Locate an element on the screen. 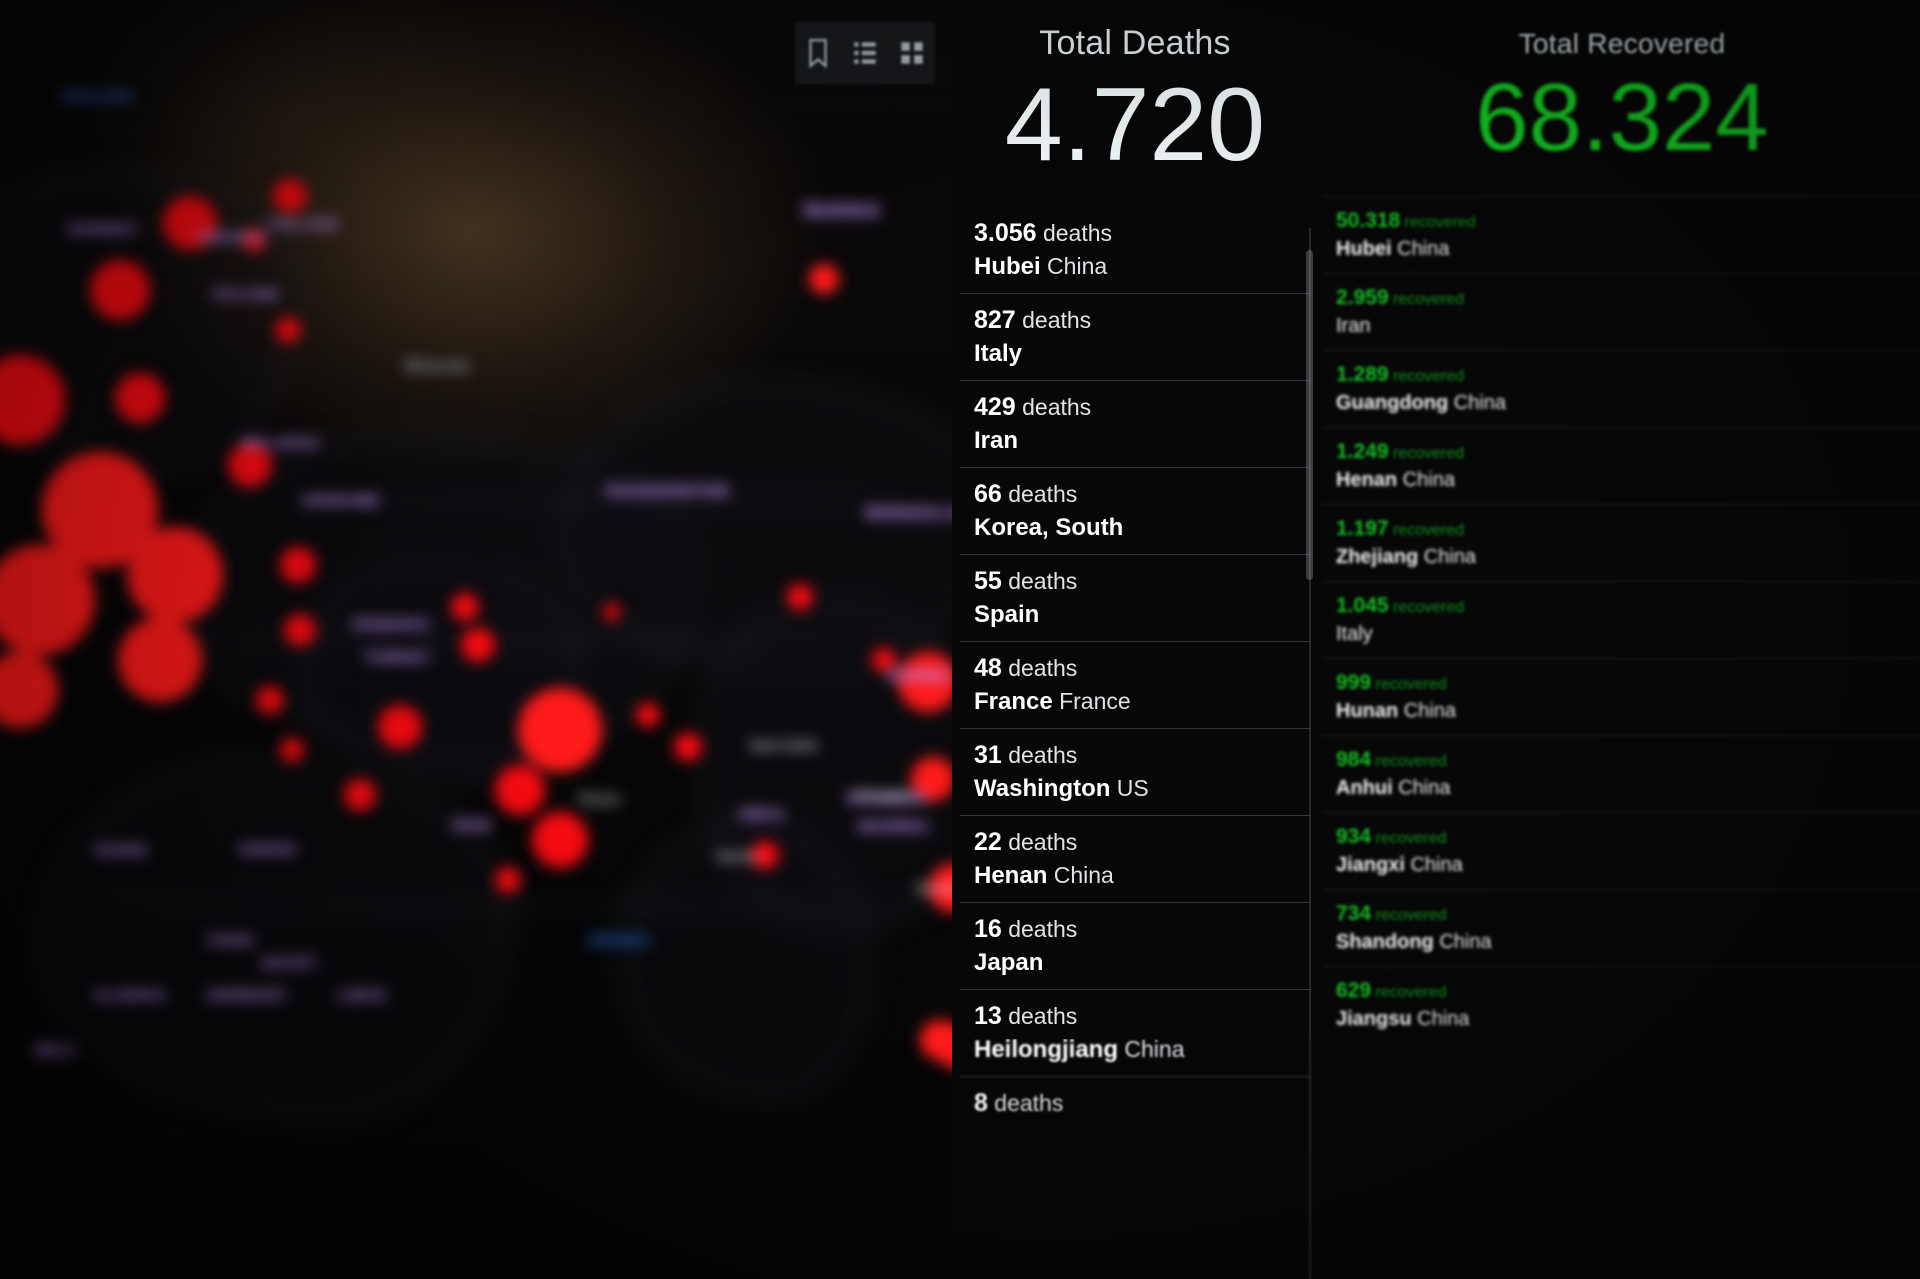 This screenshot has width=1920, height=1279. list-item-count: 827 is located at coordinates (995, 320).